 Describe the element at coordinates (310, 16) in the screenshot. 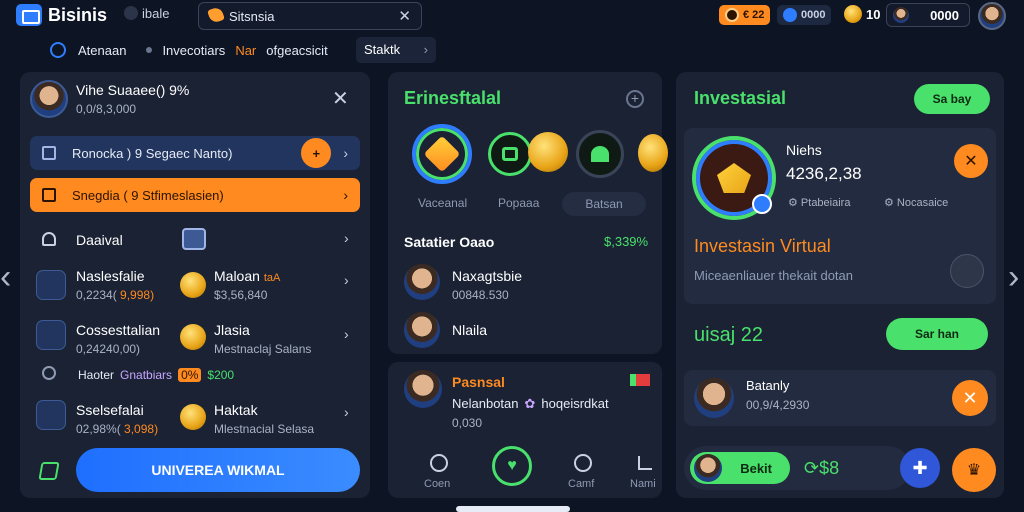

I see `search-input: Sitsnsia ✕` at that location.